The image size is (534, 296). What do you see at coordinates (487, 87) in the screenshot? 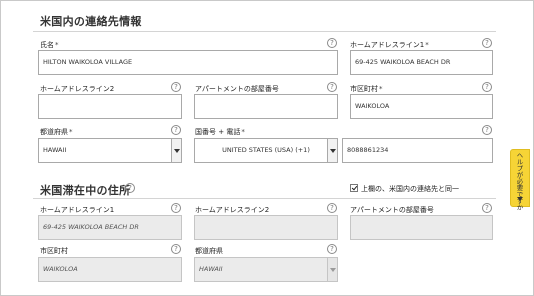
I see `city-help-icon: ?` at bounding box center [487, 87].